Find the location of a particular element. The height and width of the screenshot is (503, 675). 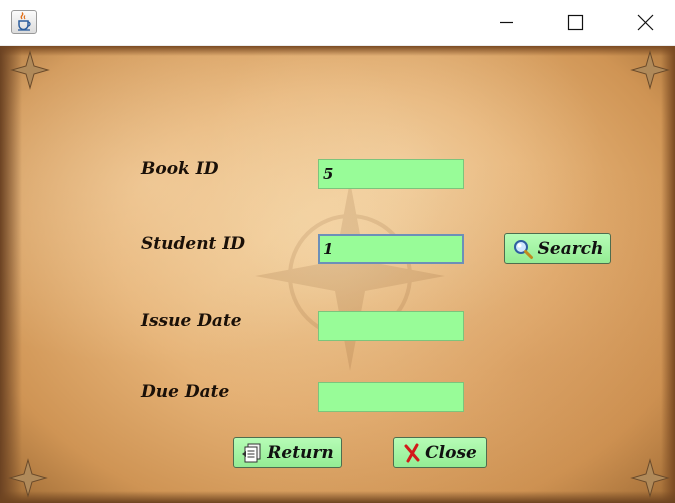

student-id-input is located at coordinates (391, 249).